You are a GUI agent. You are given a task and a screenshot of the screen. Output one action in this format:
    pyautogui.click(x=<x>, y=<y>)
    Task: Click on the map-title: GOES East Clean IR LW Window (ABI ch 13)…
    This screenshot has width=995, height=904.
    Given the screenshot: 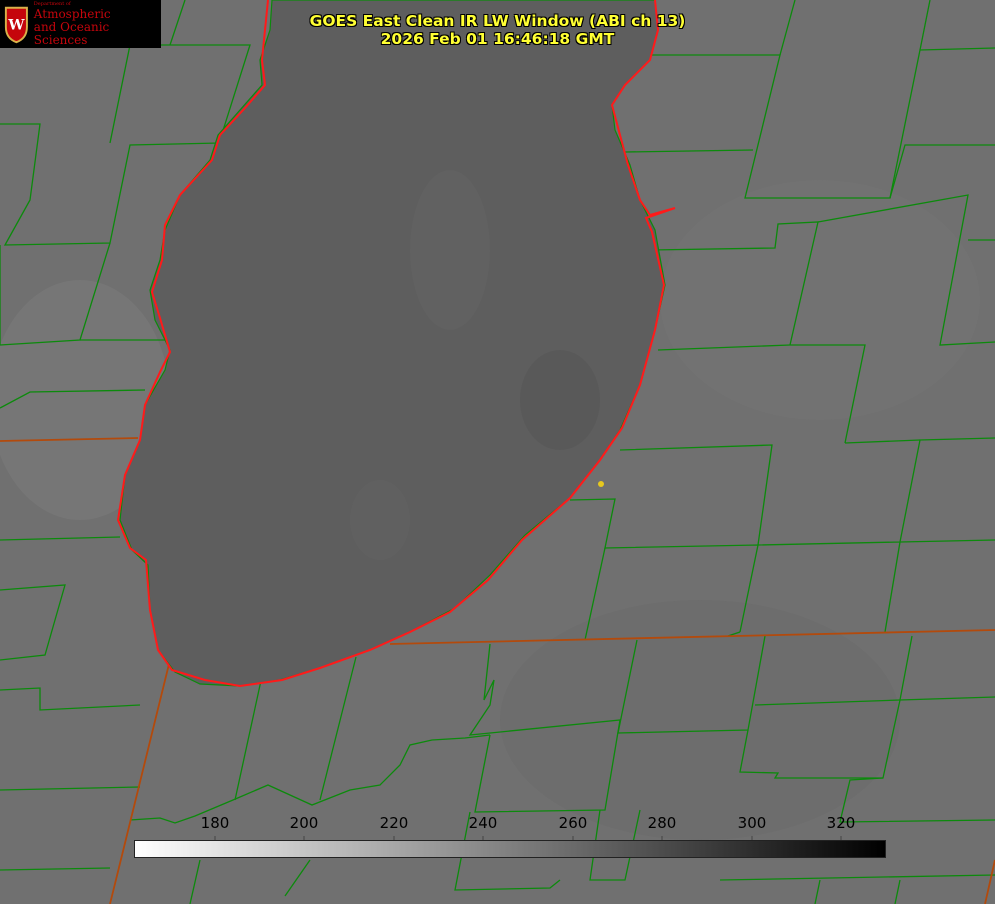 What is the action you would take?
    pyautogui.click(x=497, y=30)
    